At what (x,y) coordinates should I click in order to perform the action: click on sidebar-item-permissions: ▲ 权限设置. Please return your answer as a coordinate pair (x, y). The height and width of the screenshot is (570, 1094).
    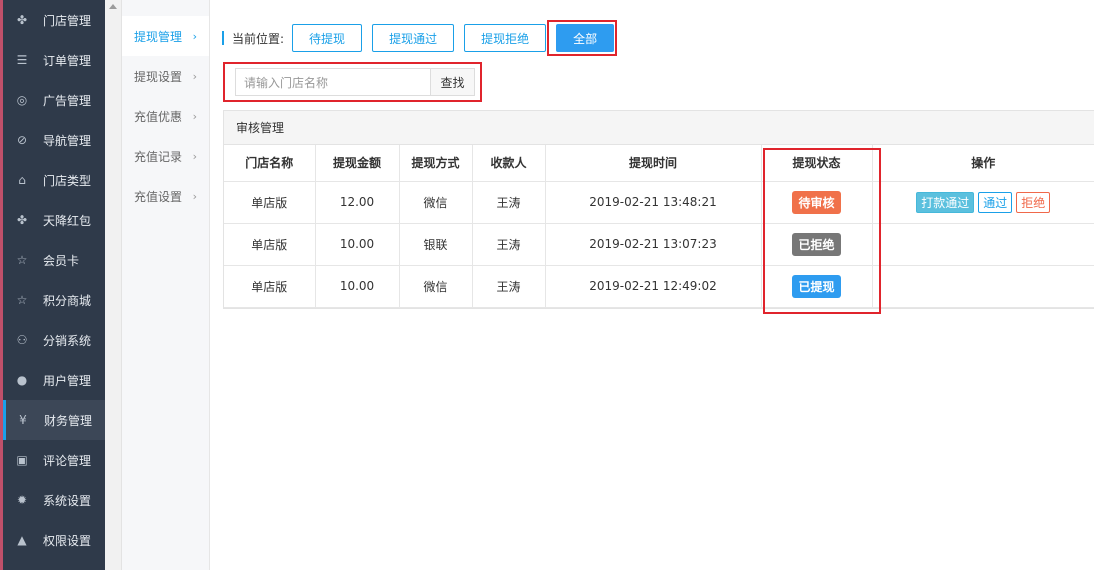
    Looking at the image, I should click on (54, 540).